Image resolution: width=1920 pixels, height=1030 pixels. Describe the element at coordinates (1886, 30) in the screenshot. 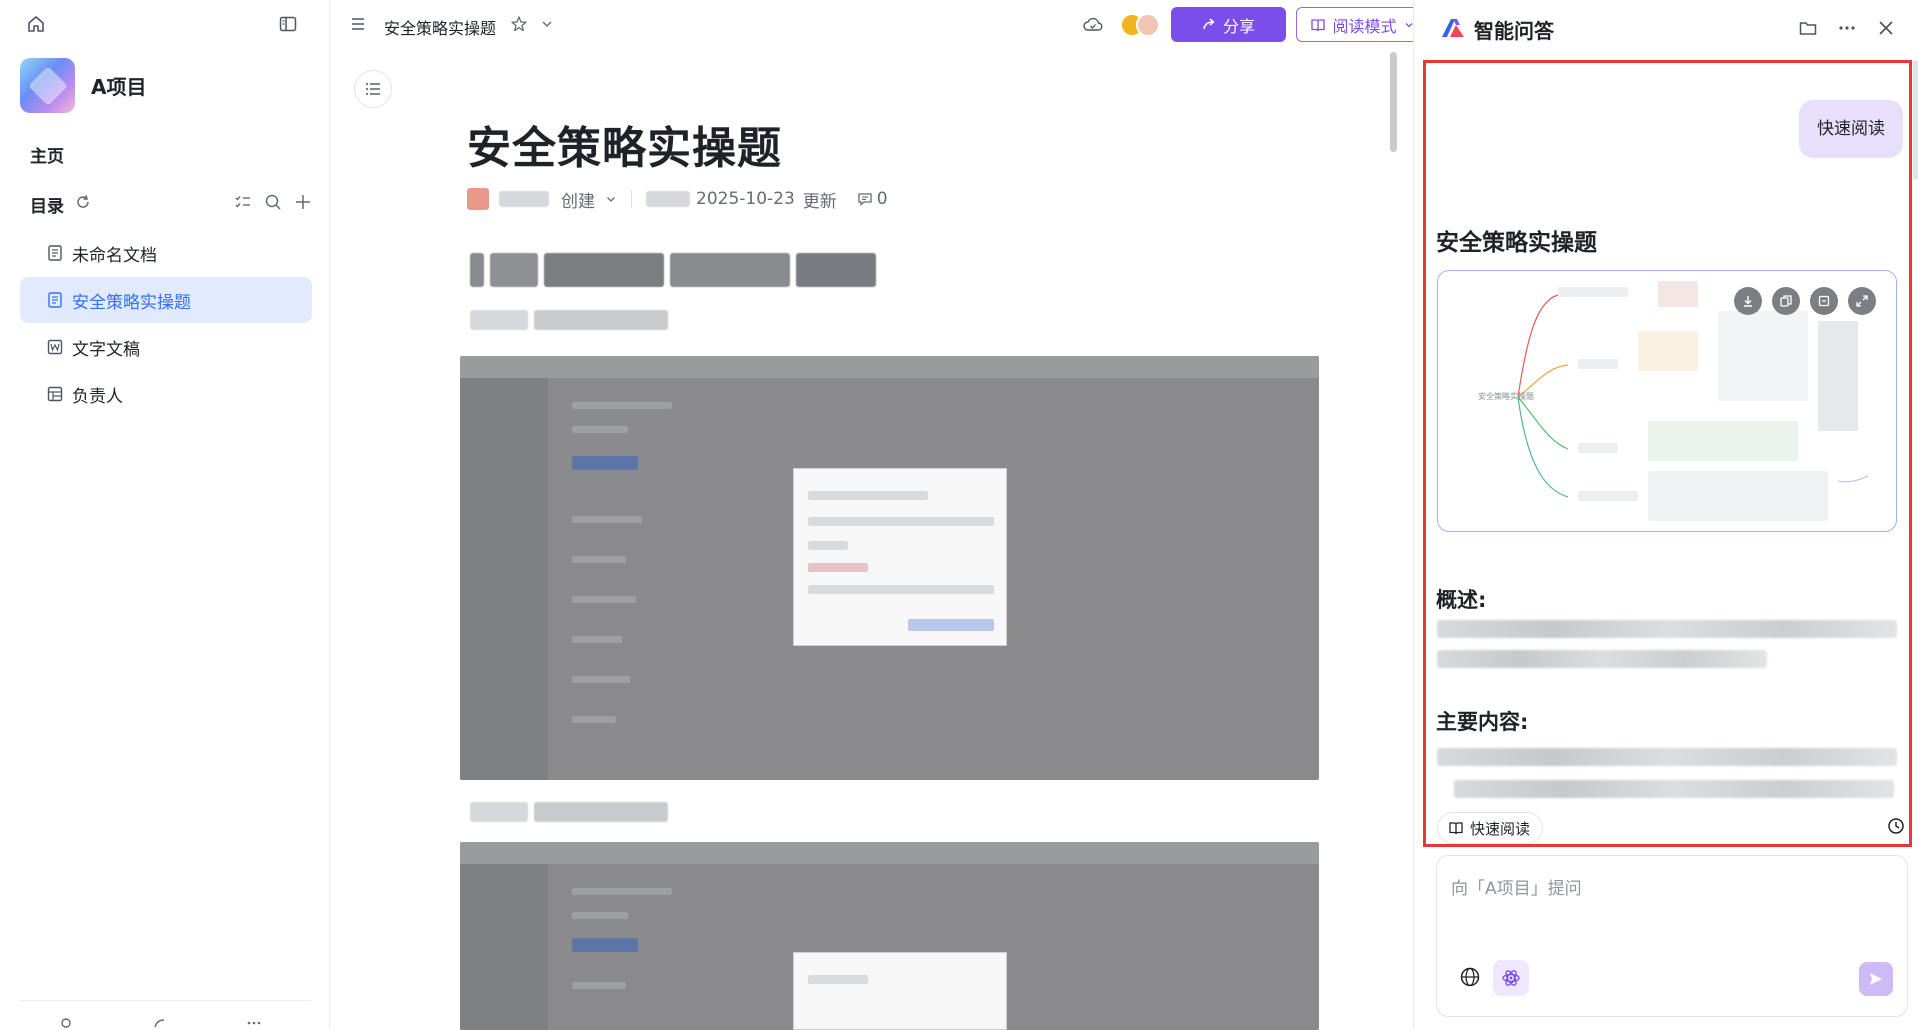

I see `close-icon` at that location.